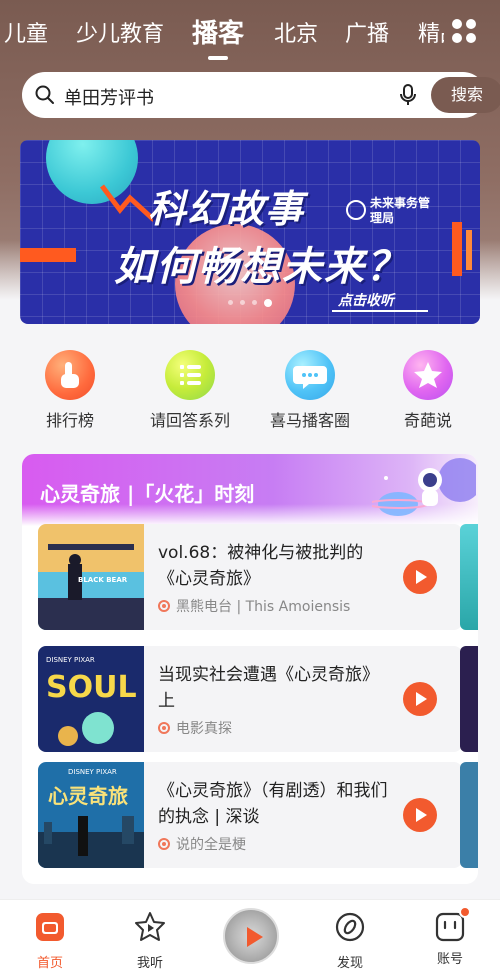 Image resolution: width=500 pixels, height=979 pixels. What do you see at coordinates (452, 925) in the screenshot?
I see `account-icon` at bounding box center [452, 925].